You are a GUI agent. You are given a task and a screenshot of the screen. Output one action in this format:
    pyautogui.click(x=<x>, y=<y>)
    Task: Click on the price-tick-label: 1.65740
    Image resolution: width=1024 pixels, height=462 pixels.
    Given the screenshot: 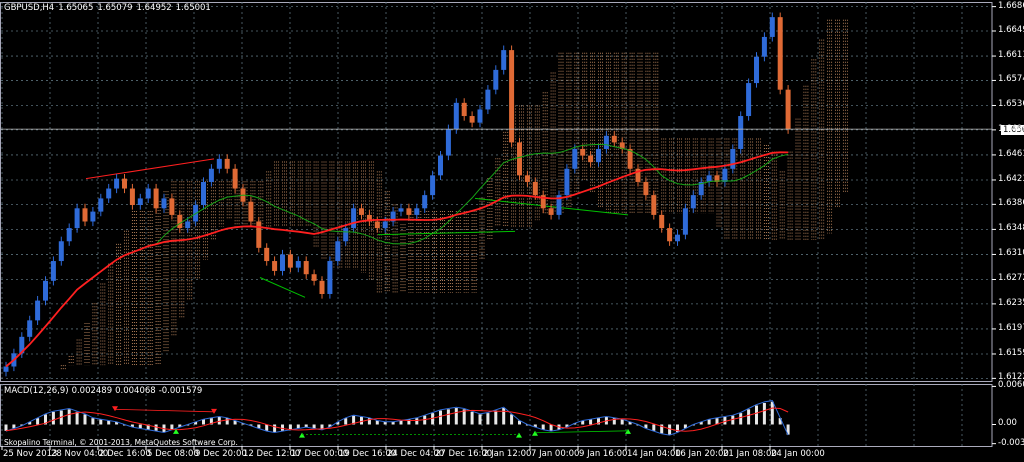 What is the action you would take?
    pyautogui.click(x=1011, y=79)
    